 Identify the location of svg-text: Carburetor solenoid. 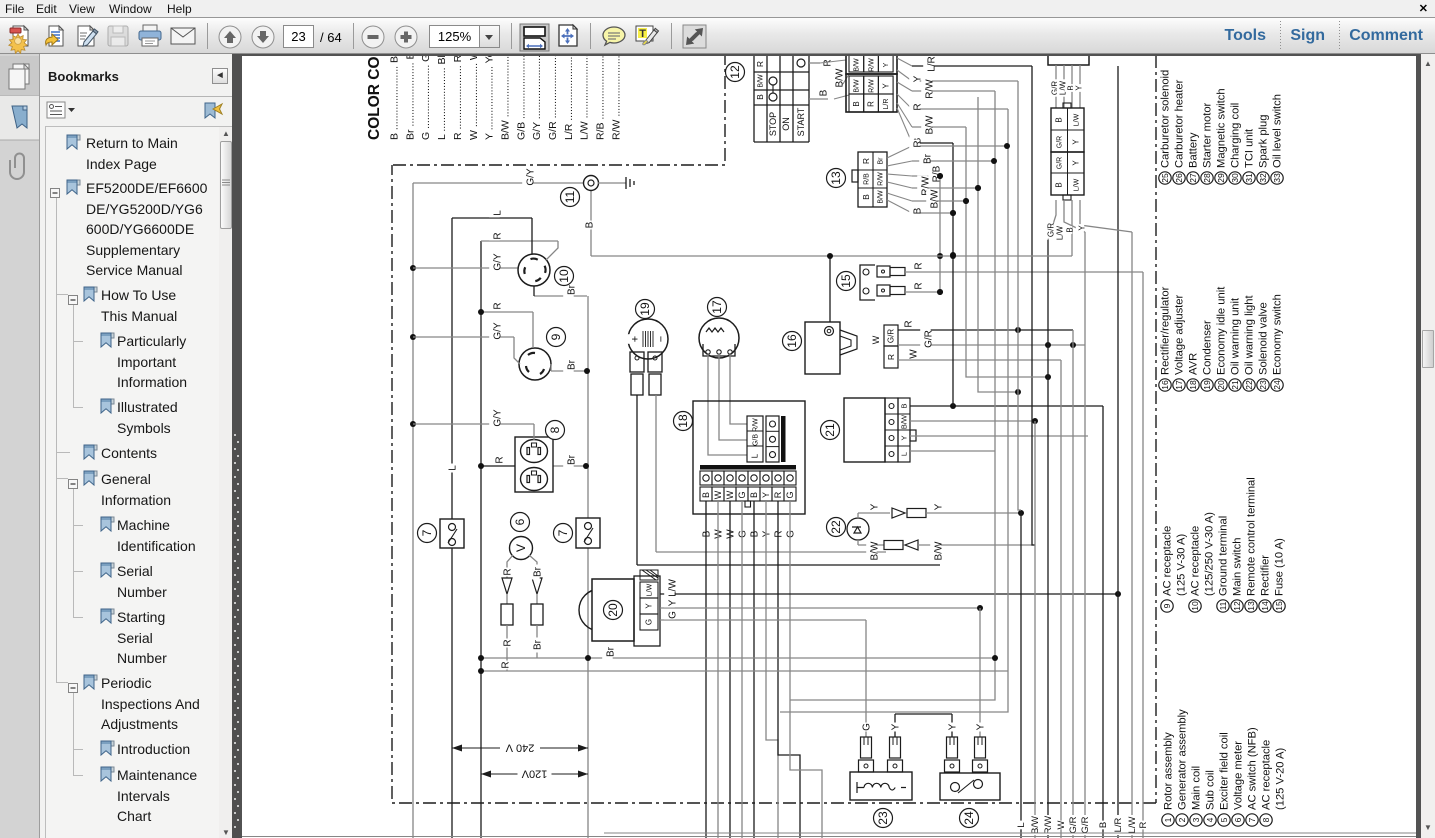
(1166, 119).